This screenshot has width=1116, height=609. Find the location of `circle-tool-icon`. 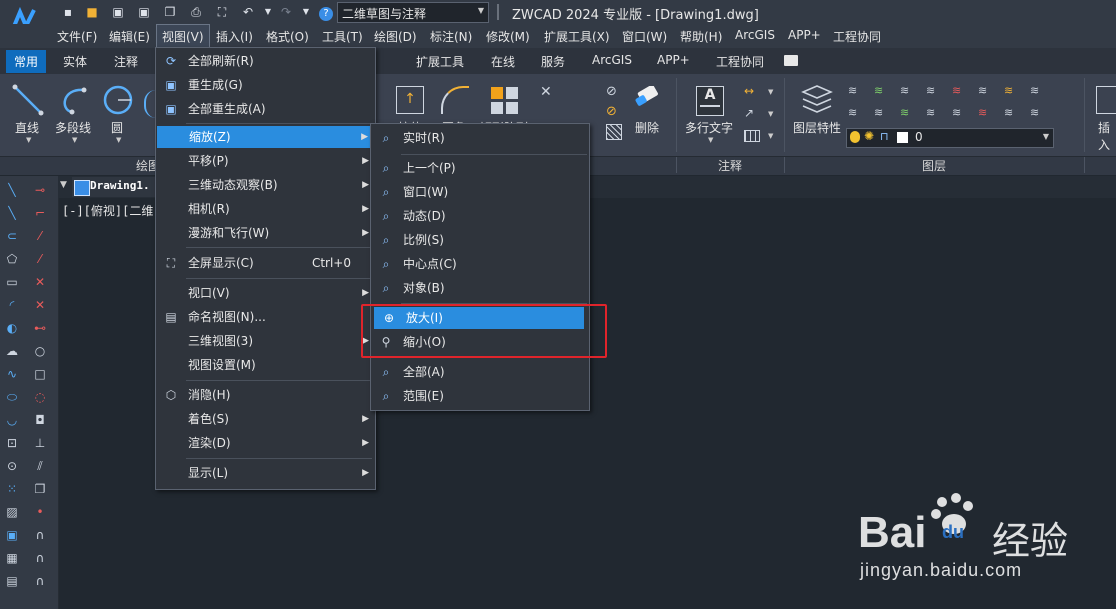

circle-tool-icon is located at coordinates (118, 100).